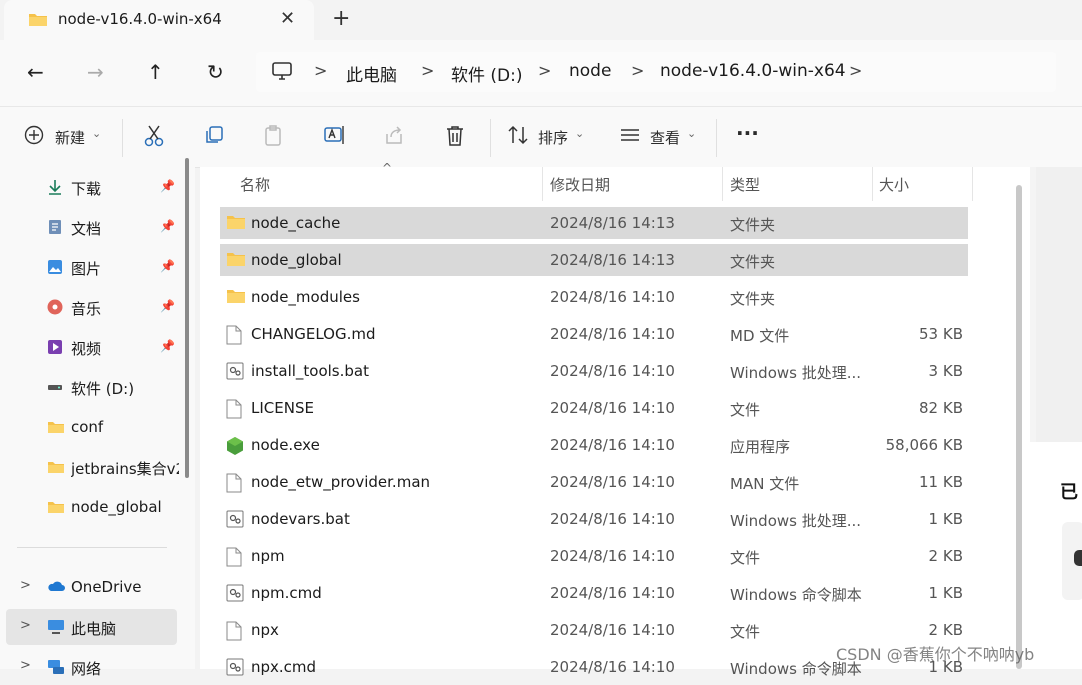 This screenshot has width=1082, height=685. I want to click on sidebar-item-documents: 文档 📌, so click(90, 227).